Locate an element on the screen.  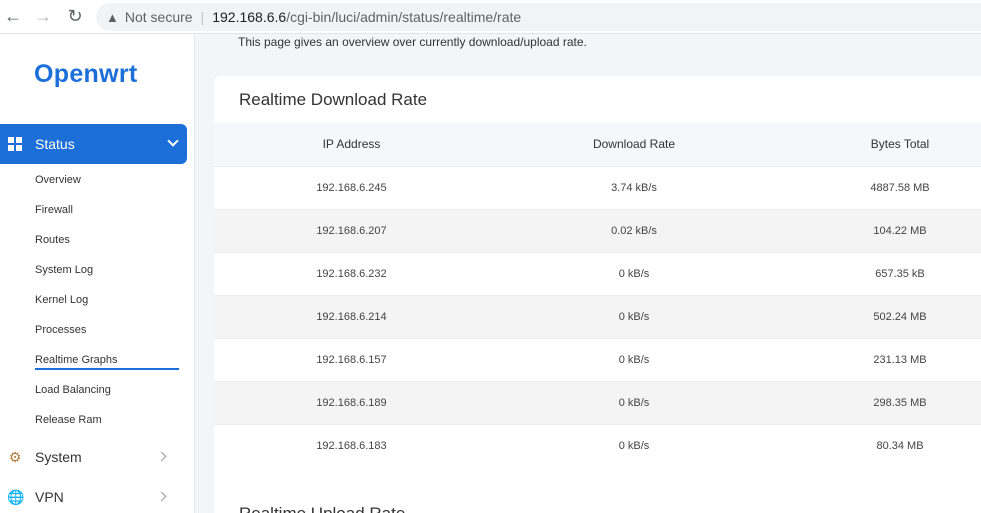
table-header-row: IP Address Download Rate Bytes Total is located at coordinates (597, 144).